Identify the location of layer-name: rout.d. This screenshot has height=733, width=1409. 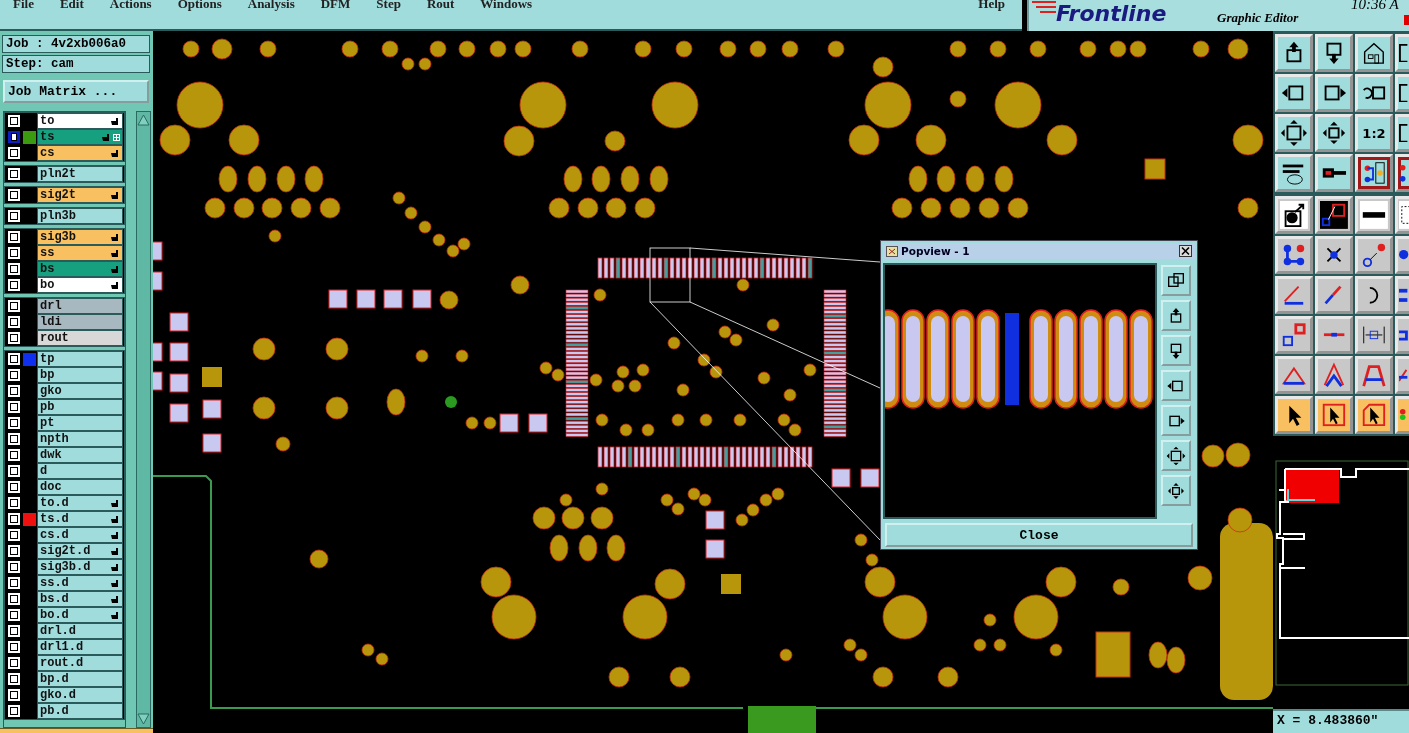
(80, 663).